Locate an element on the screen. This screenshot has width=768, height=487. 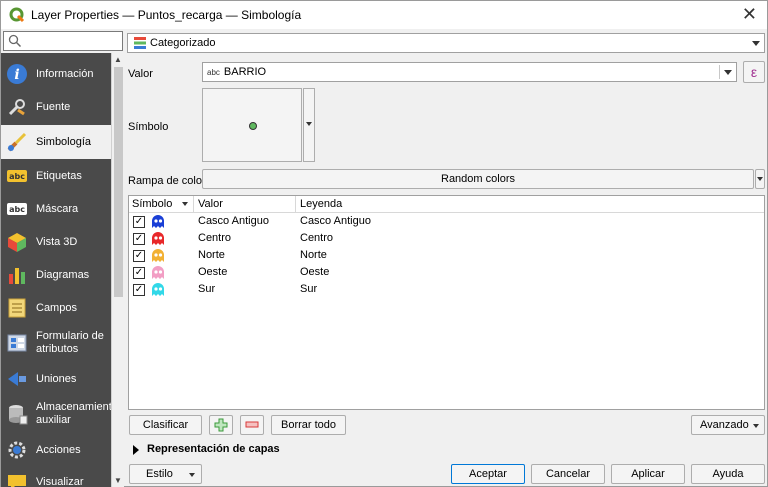
category-value: Casco Antiguo is located at coordinates (233, 221).